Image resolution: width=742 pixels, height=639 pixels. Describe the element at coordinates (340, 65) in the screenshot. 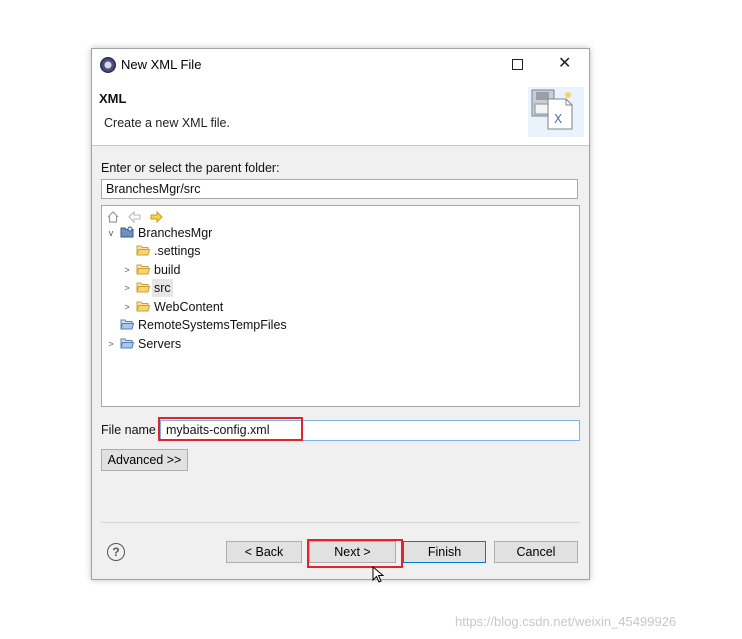

I see `title-bar: New XML File ✕` at that location.